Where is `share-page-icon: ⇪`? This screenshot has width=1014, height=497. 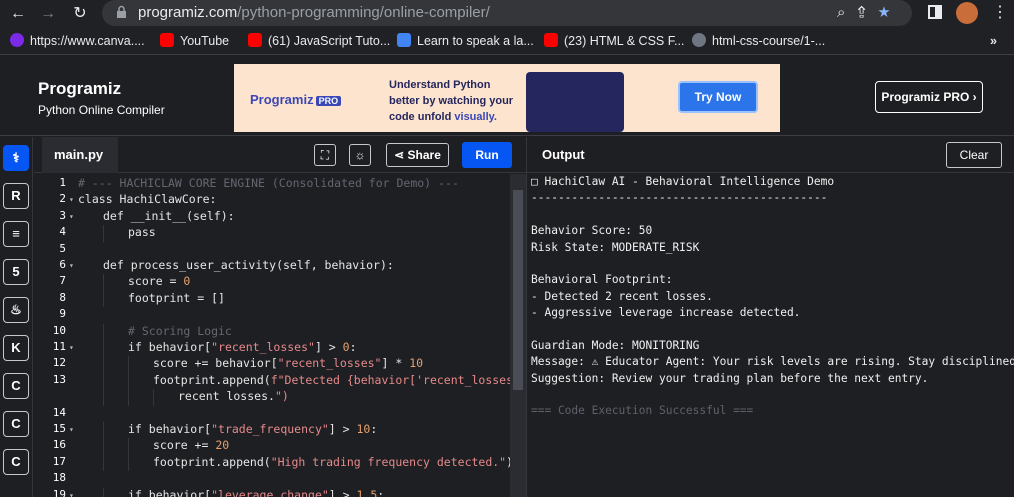
share-page-icon: ⇪ is located at coordinates (867, 12).